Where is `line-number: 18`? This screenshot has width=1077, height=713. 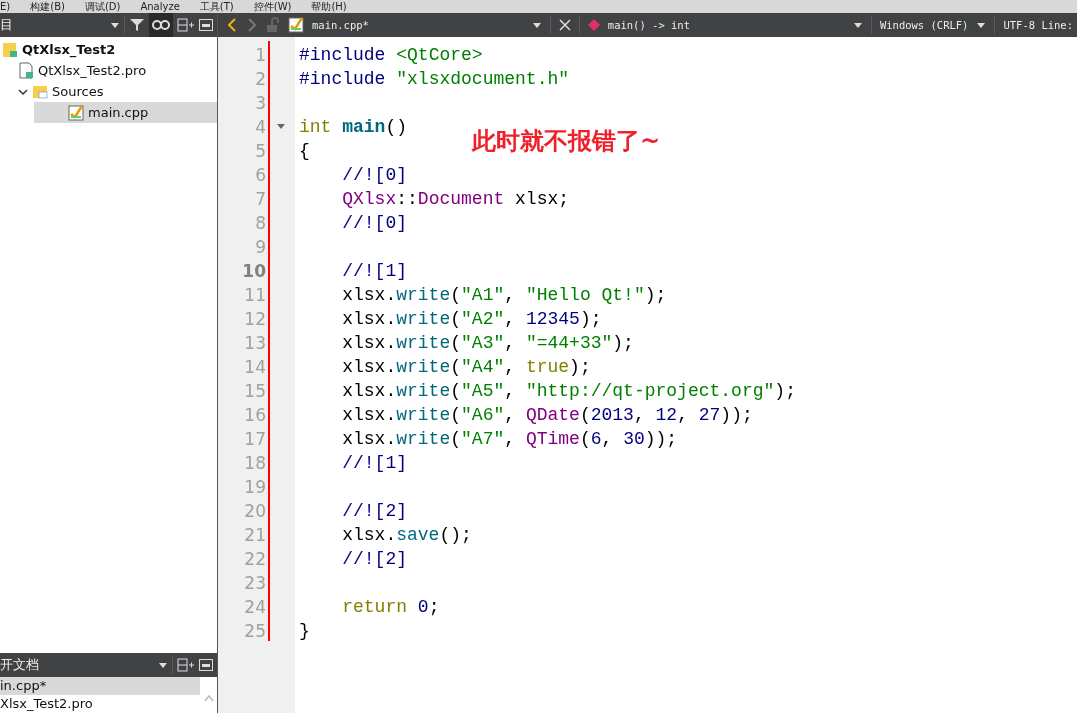
line-number: 18 is located at coordinates (254, 463).